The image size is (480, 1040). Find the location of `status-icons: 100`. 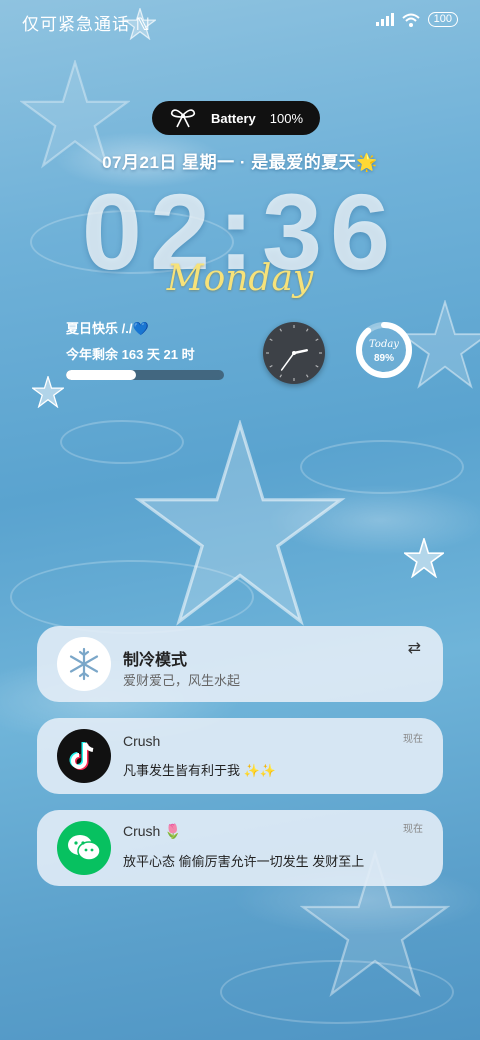

status-icons: 100 is located at coordinates (416, 19).